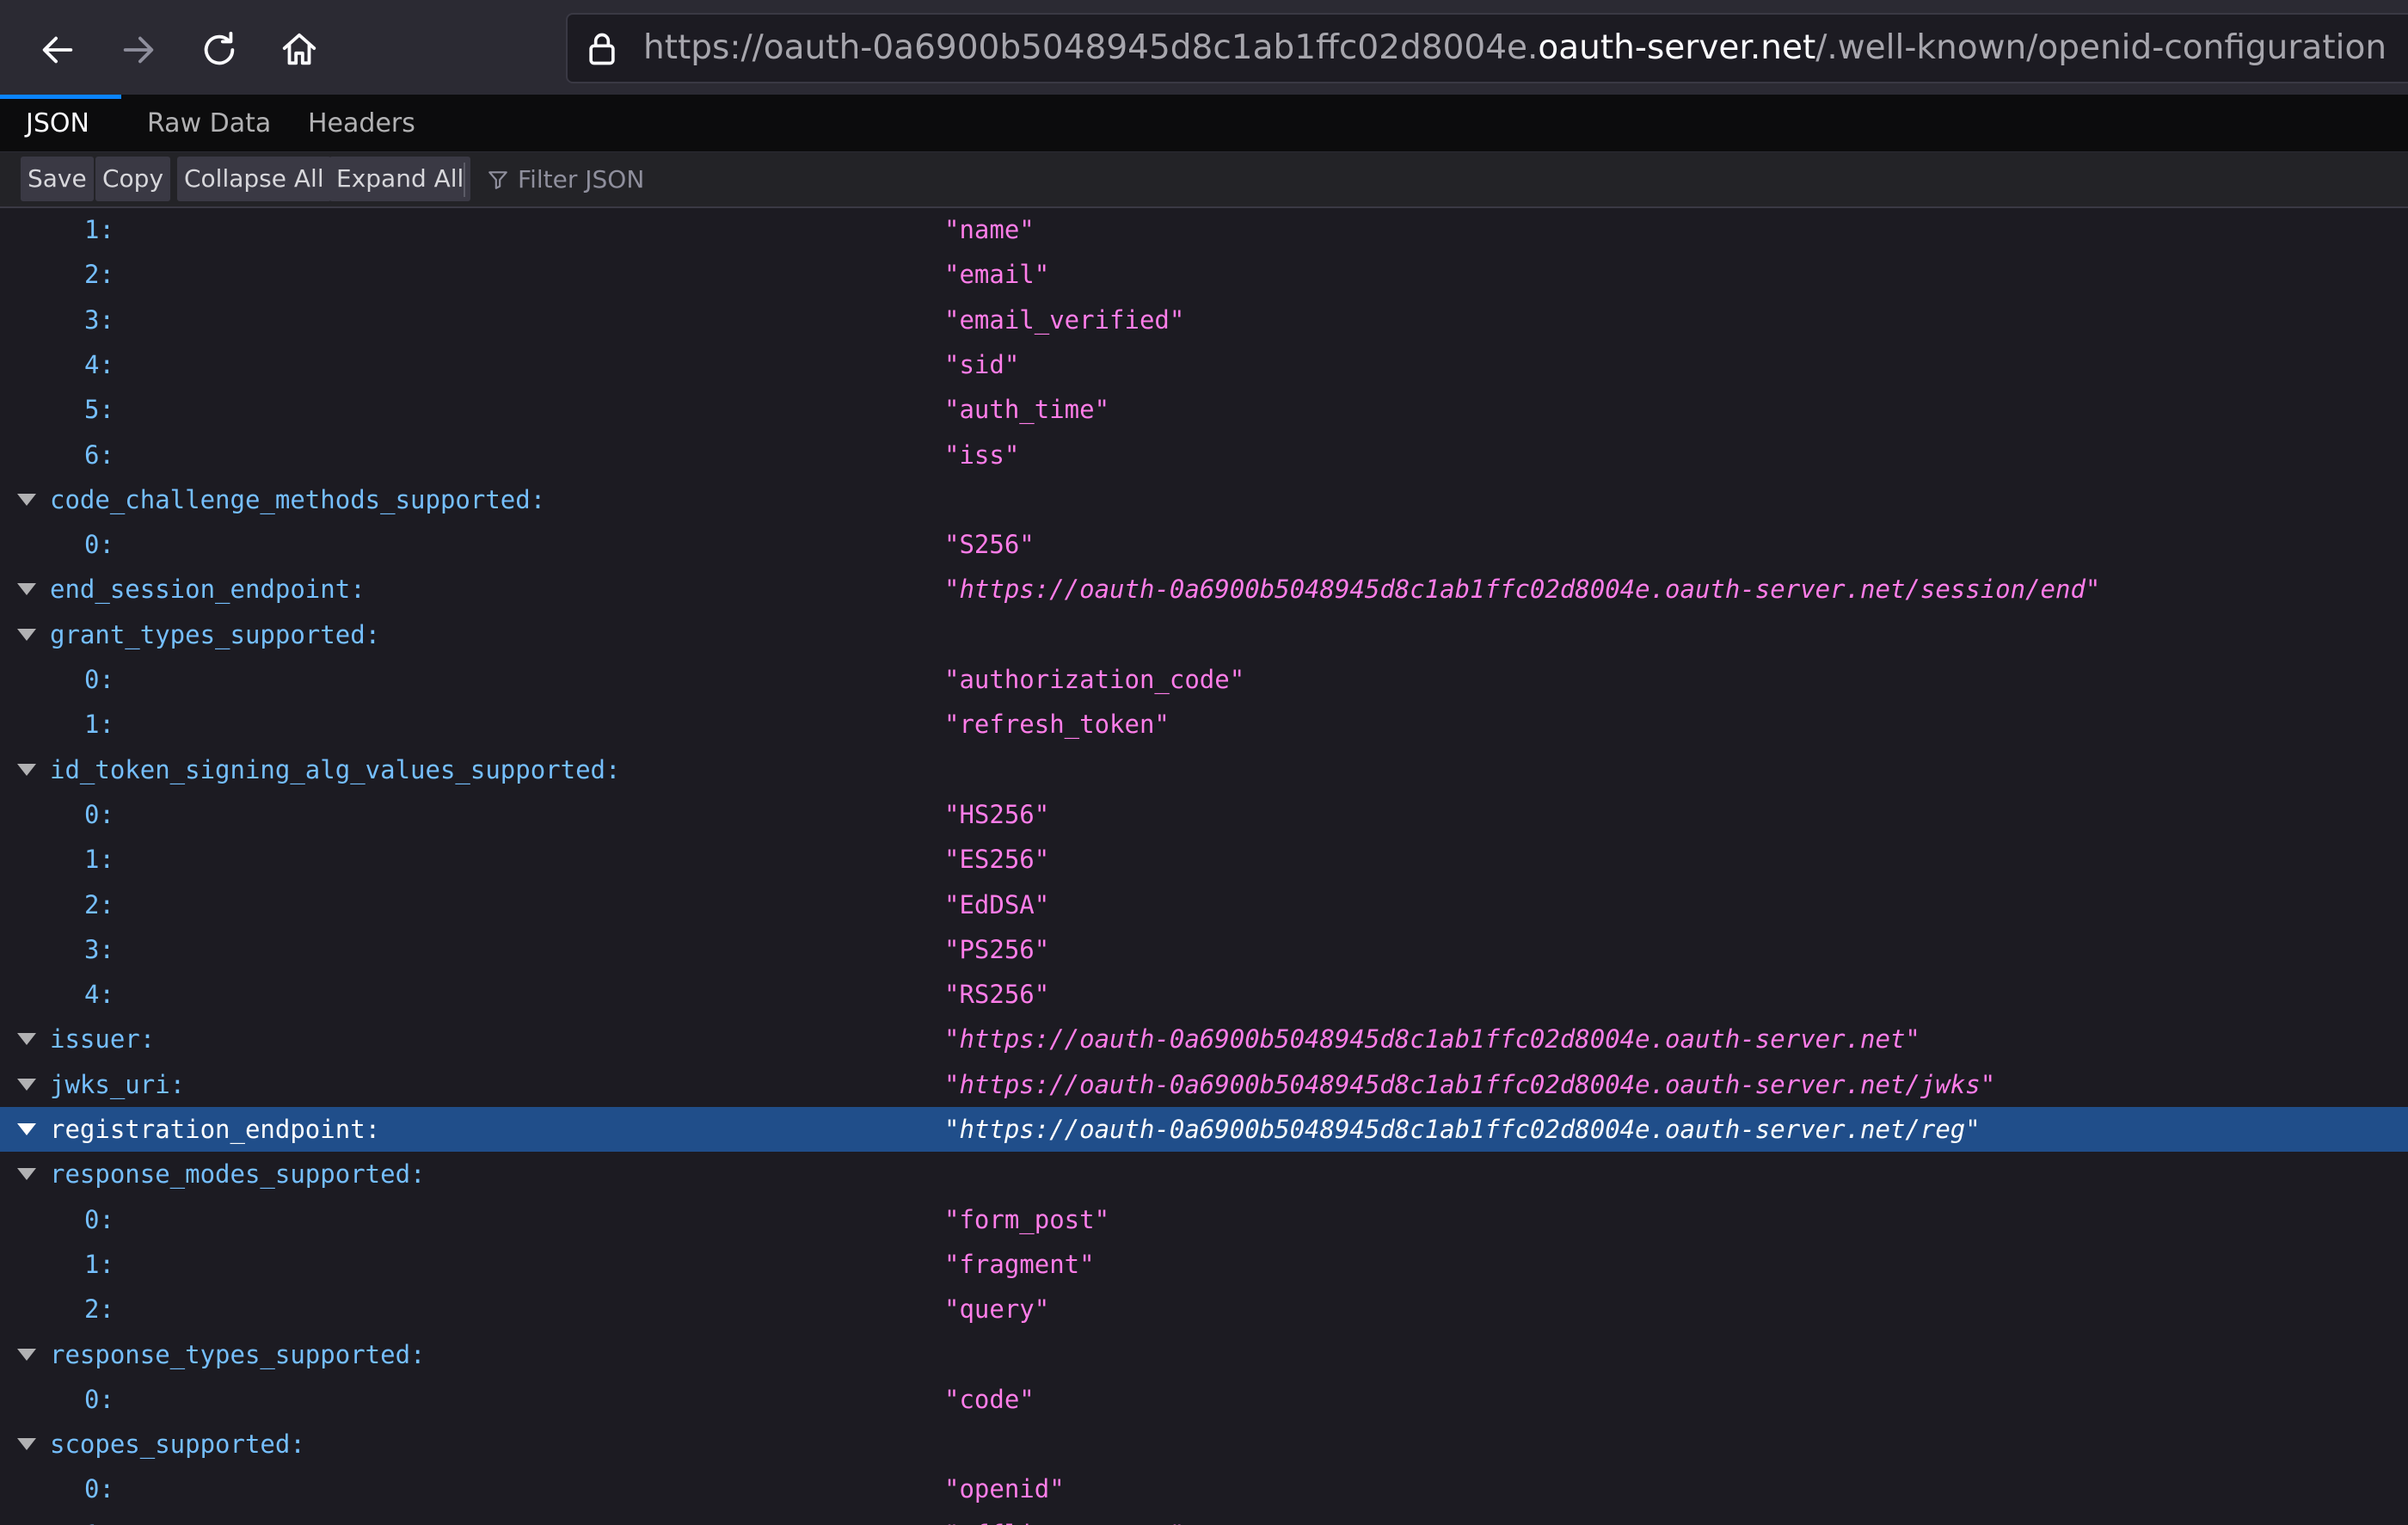 This screenshot has width=2408, height=1525. What do you see at coordinates (1204, 544) in the screenshot?
I see `json-array-item-row: 0: "S256"` at bounding box center [1204, 544].